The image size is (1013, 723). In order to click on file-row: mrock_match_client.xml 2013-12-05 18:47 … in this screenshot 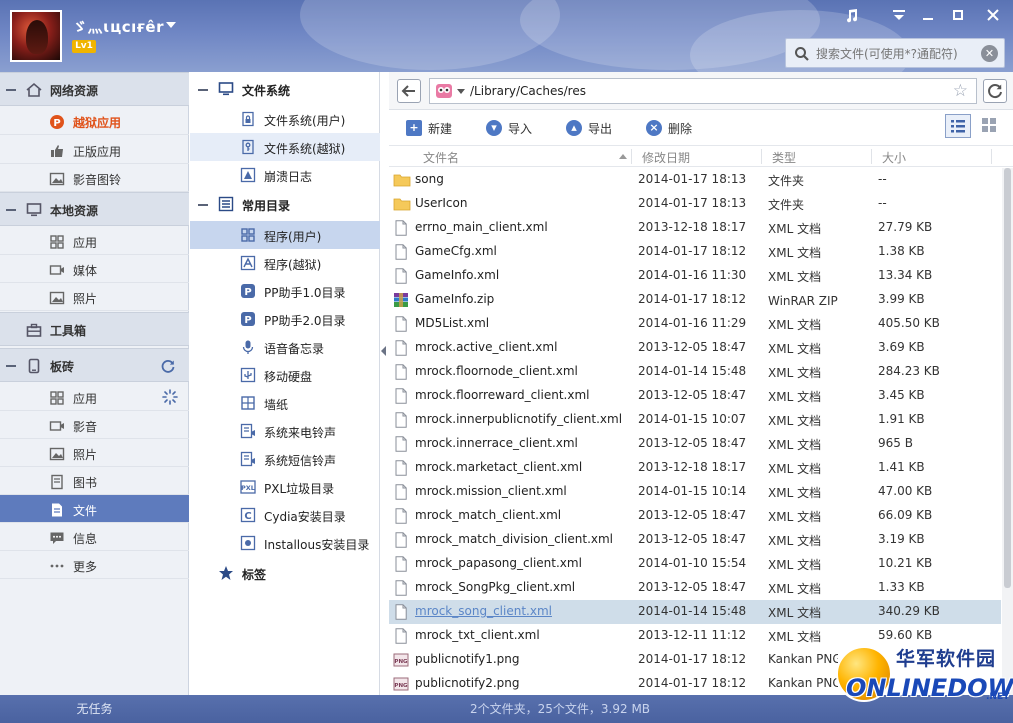, I will do `click(695, 516)`.